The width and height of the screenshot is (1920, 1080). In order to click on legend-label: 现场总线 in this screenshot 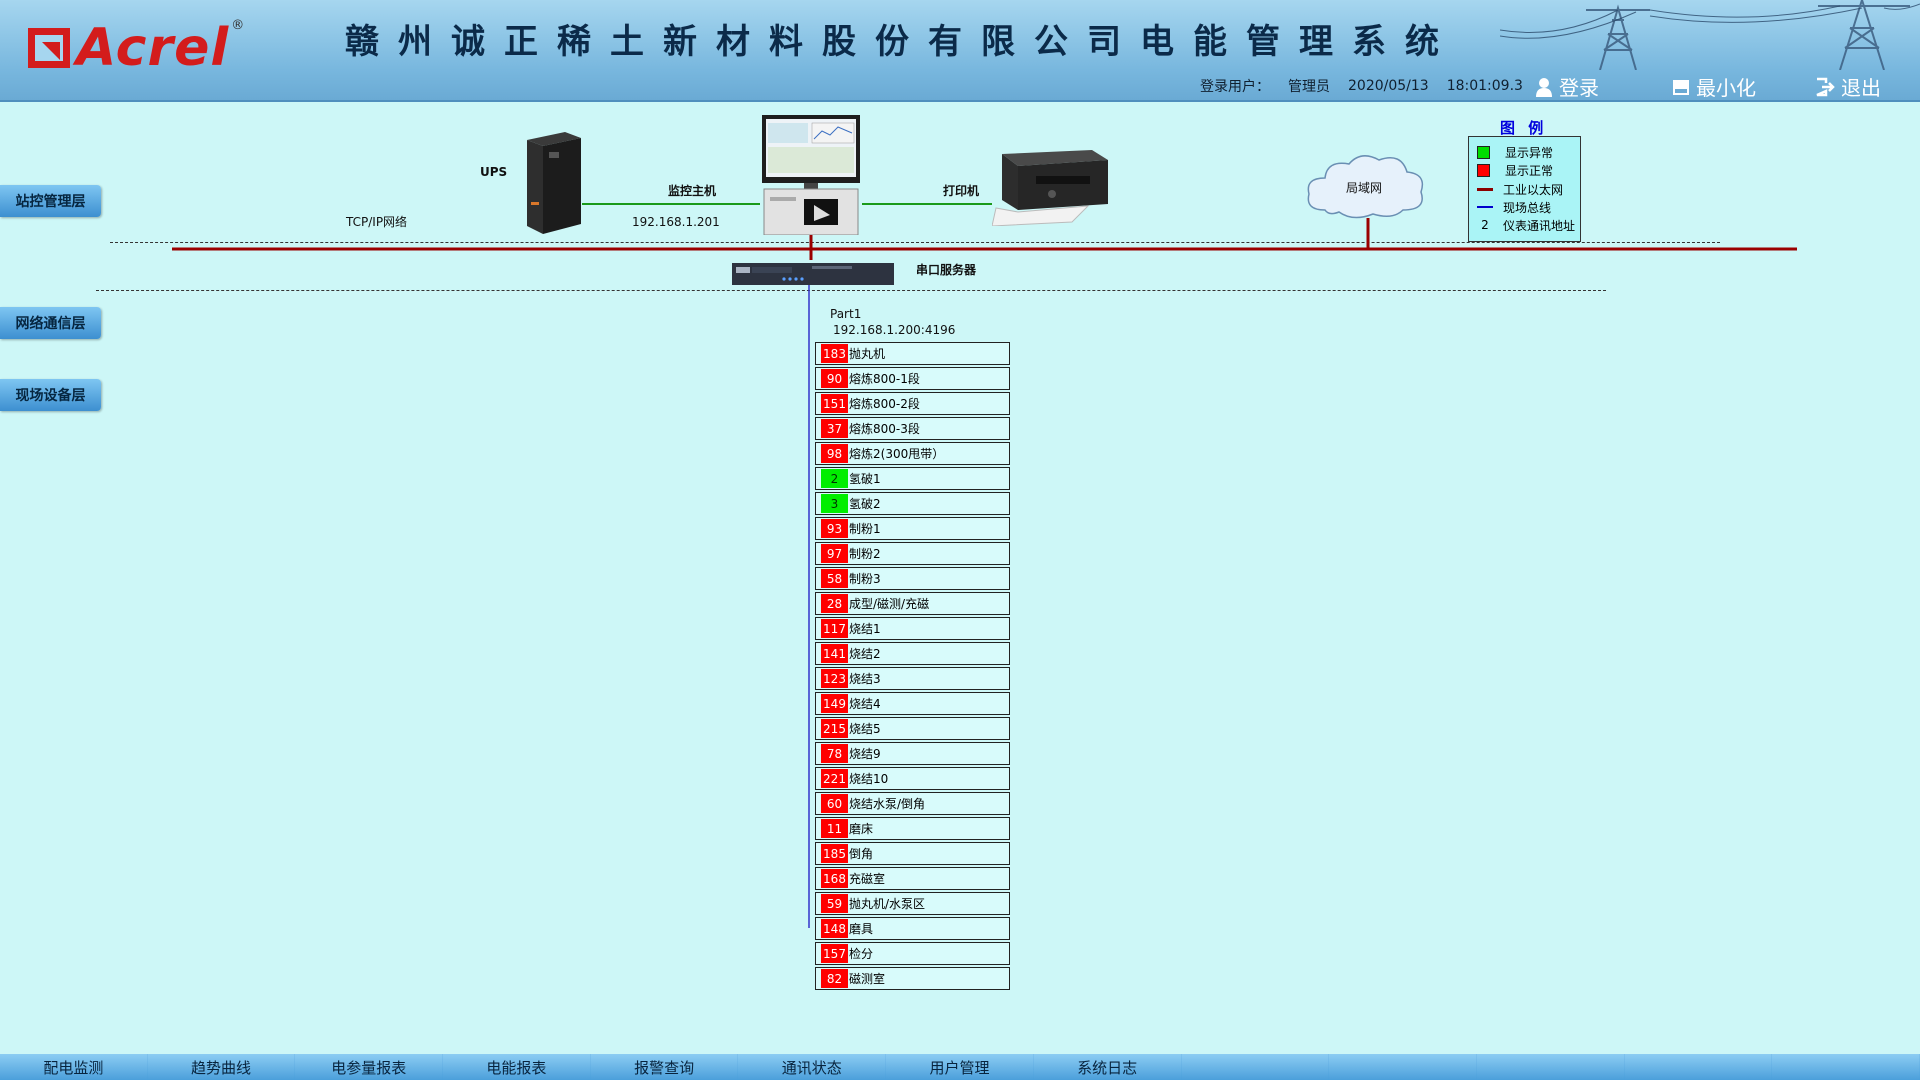, I will do `click(1527, 207)`.